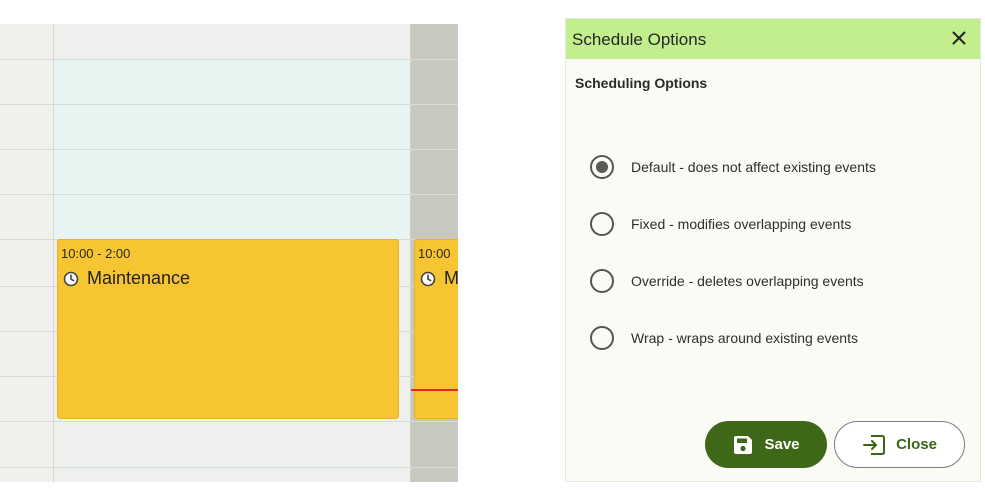 This screenshot has height=490, width=985. I want to click on close-button-label: Close, so click(916, 444).